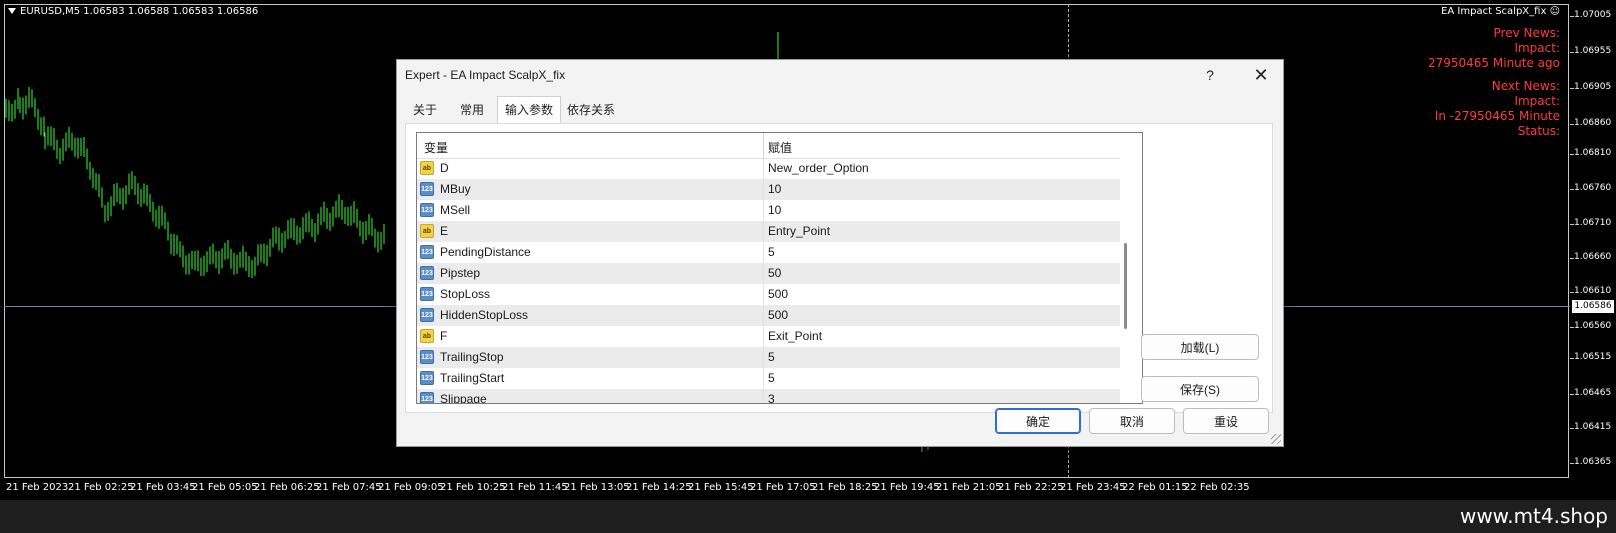 This screenshot has height=533, width=1616. Describe the element at coordinates (1593, 393) in the screenshot. I see `price-tick-label: 1.06465` at that location.